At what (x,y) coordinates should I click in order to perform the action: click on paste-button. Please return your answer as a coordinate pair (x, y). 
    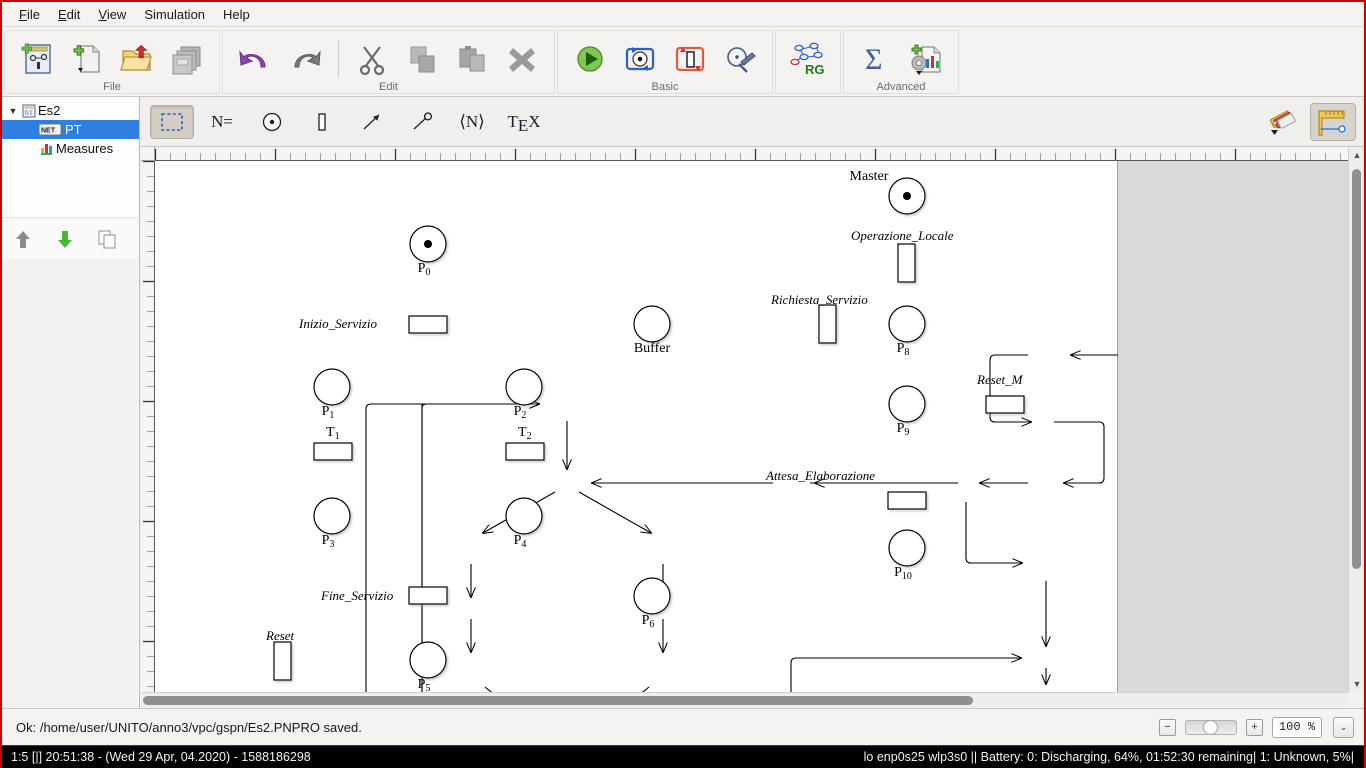
    Looking at the image, I should click on (472, 59).